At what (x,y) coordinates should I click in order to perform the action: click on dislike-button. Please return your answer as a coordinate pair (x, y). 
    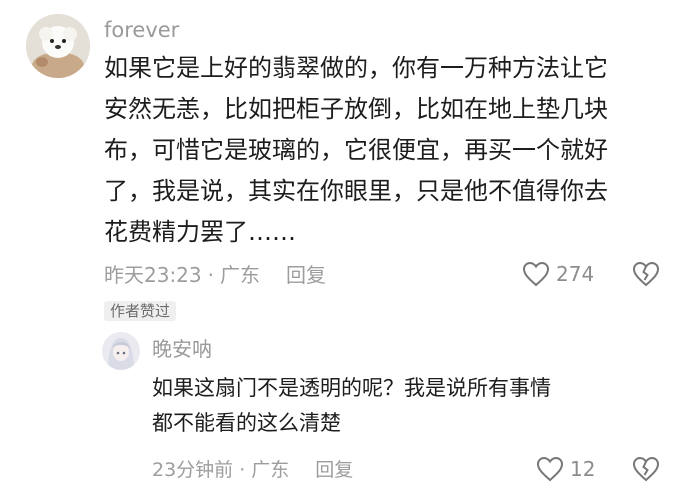
    Looking at the image, I should click on (646, 276).